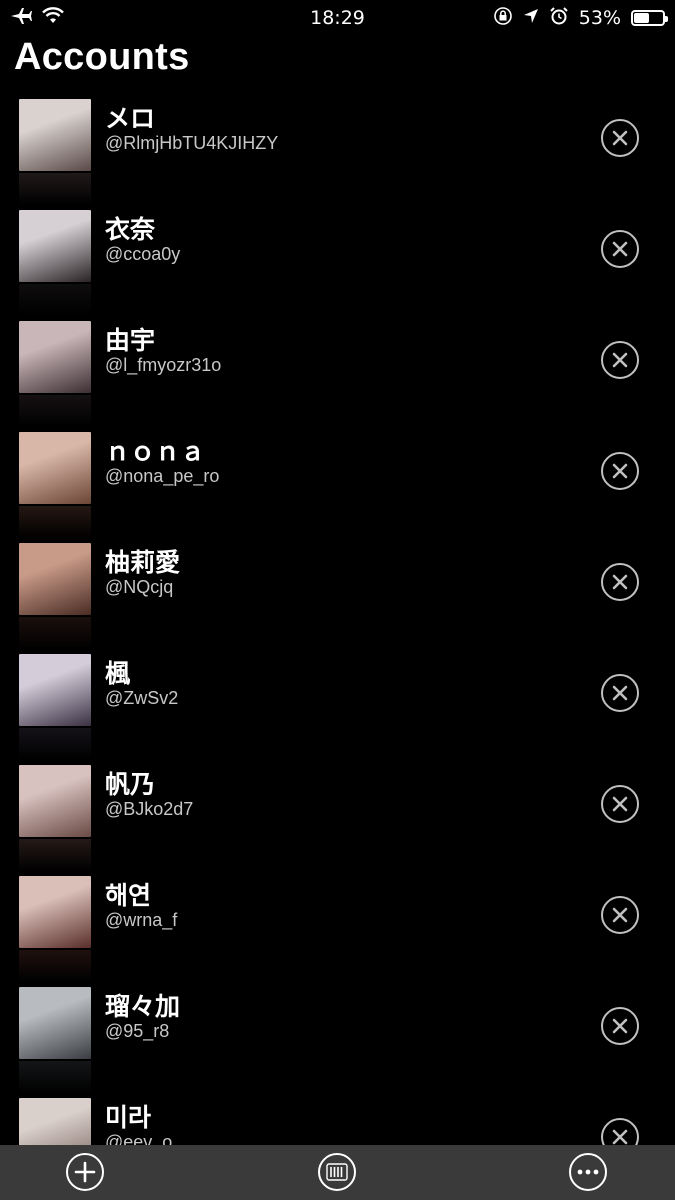 The image size is (675, 1200). Describe the element at coordinates (53, 18) in the screenshot. I see `wifi-icon` at that location.